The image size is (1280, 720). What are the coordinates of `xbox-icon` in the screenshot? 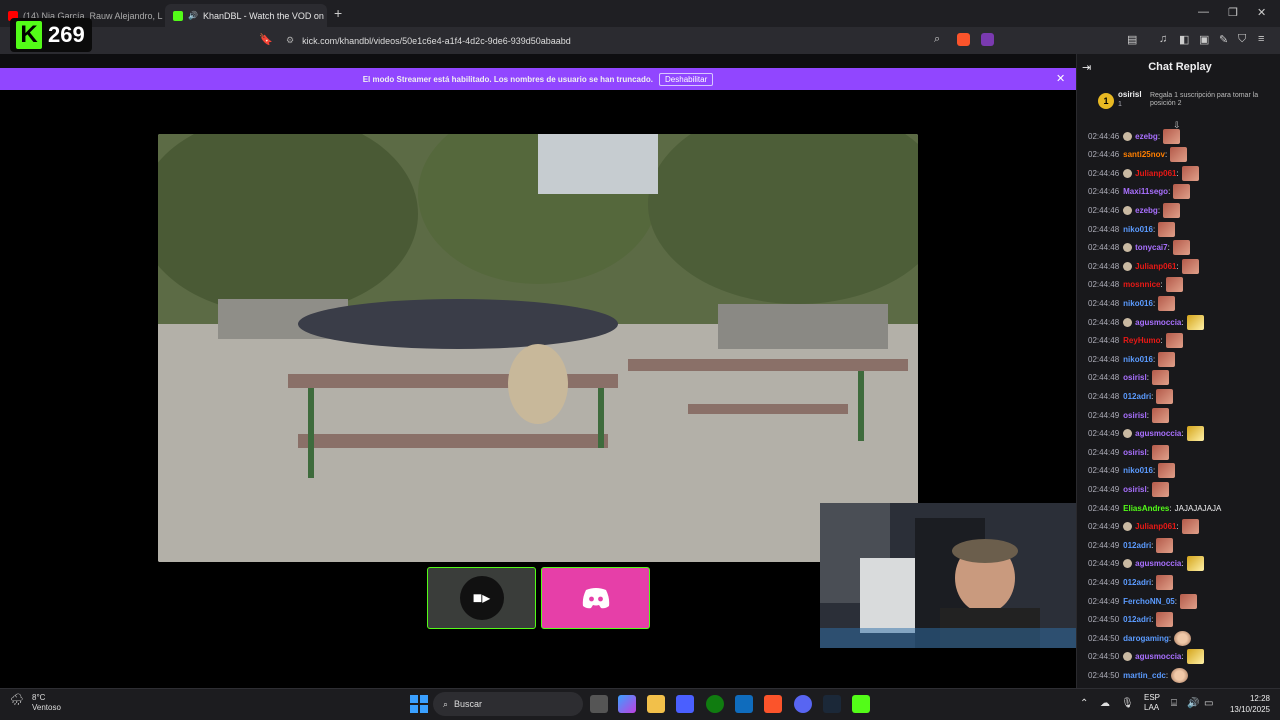 It's located at (715, 704).